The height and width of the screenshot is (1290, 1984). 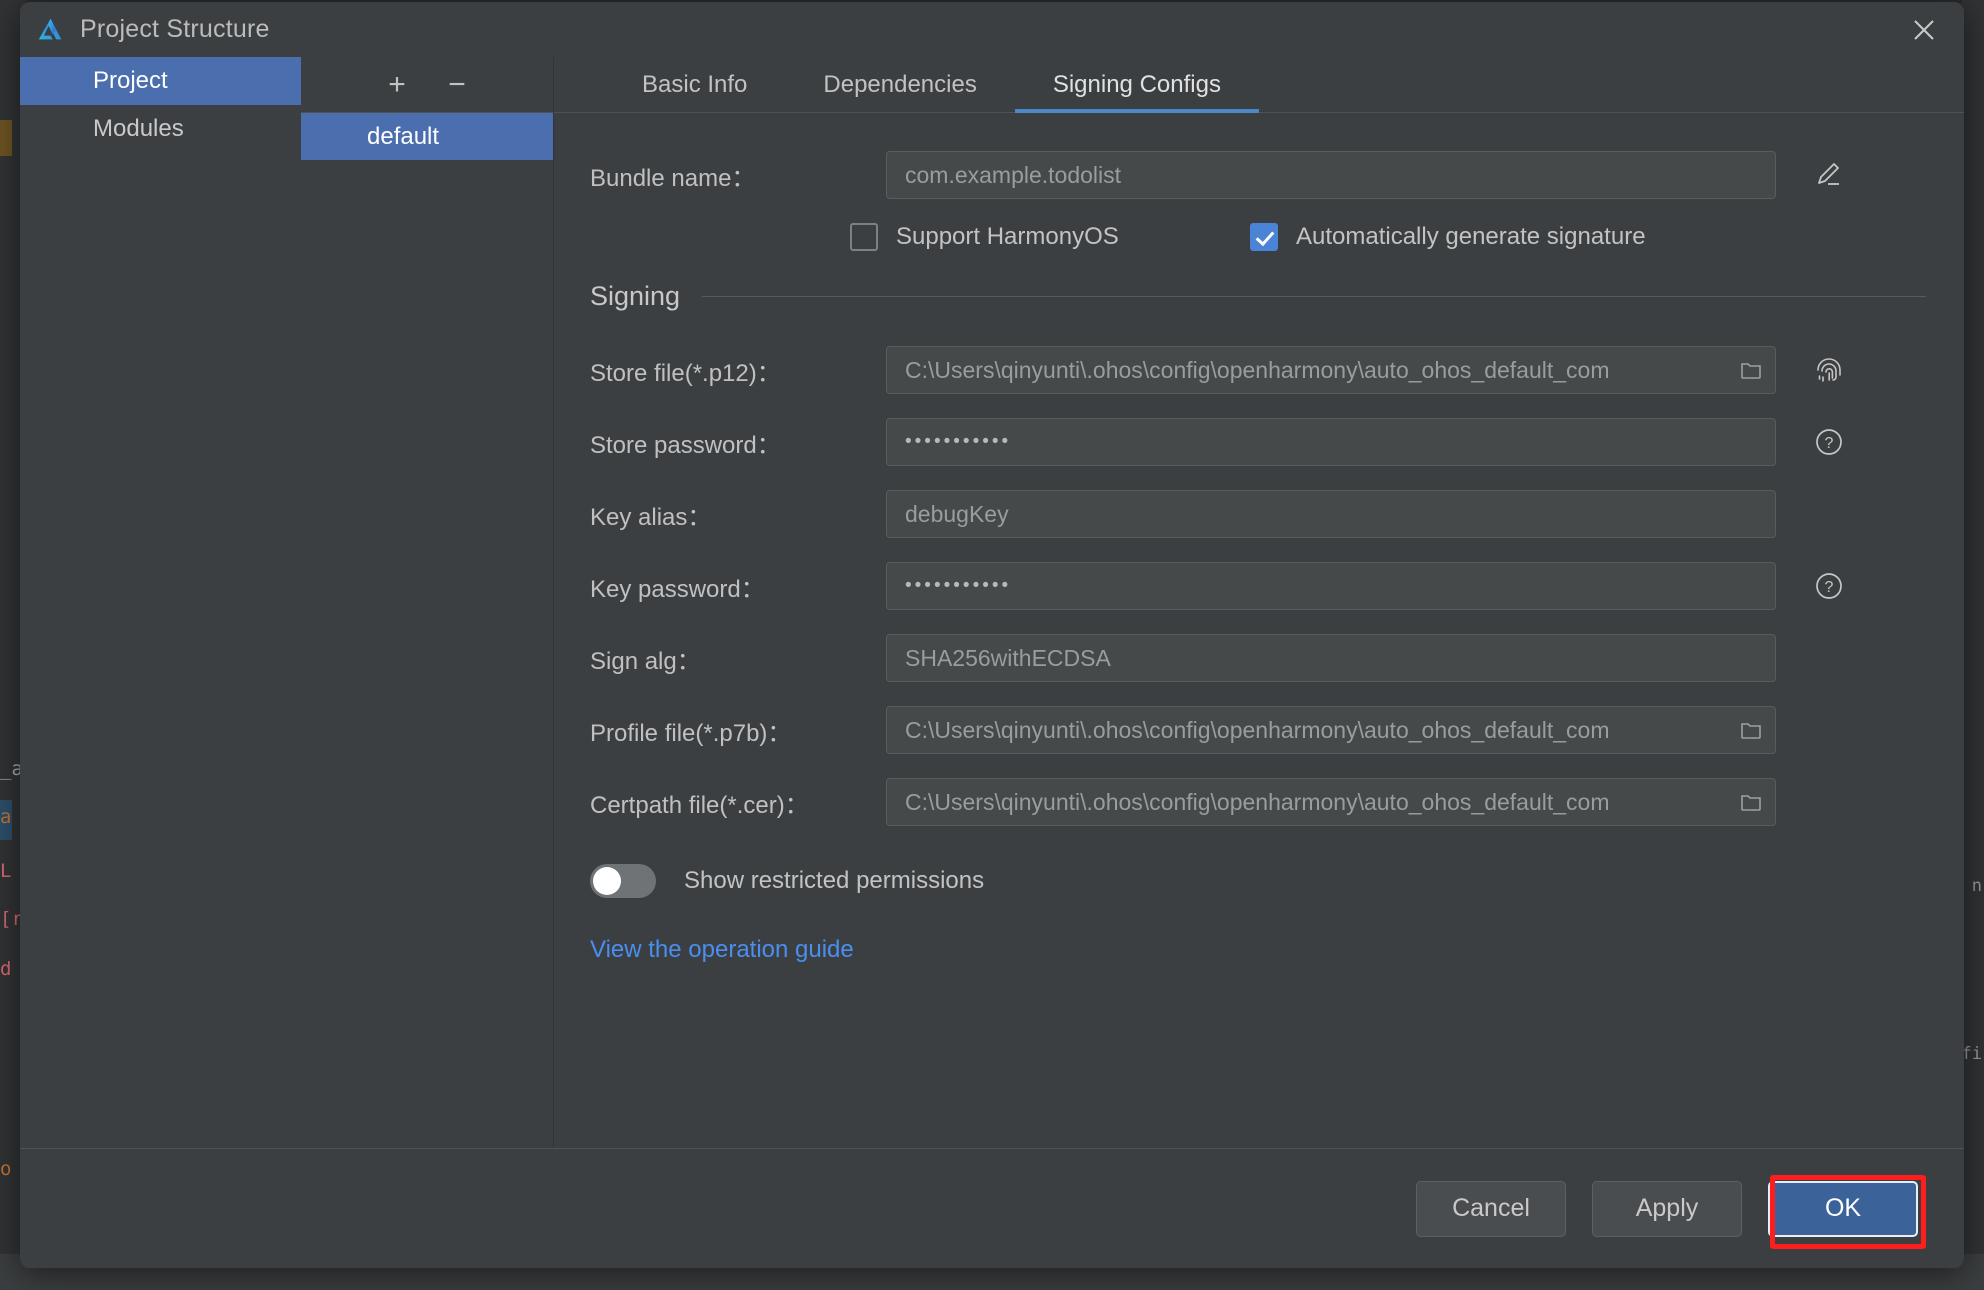 What do you see at coordinates (457, 84) in the screenshot?
I see `remove-config-button: −` at bounding box center [457, 84].